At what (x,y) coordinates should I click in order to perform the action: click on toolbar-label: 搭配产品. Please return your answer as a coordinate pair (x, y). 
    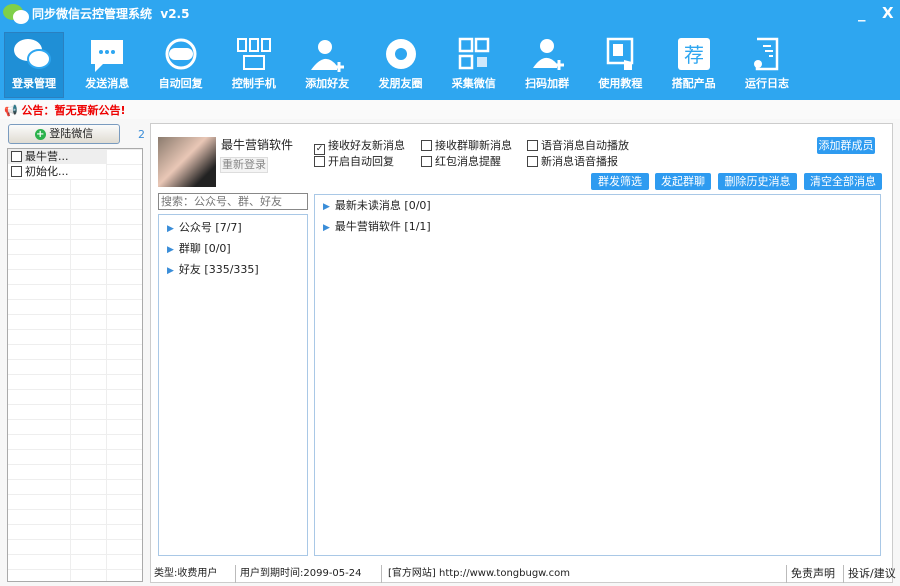
    Looking at the image, I should click on (693, 83).